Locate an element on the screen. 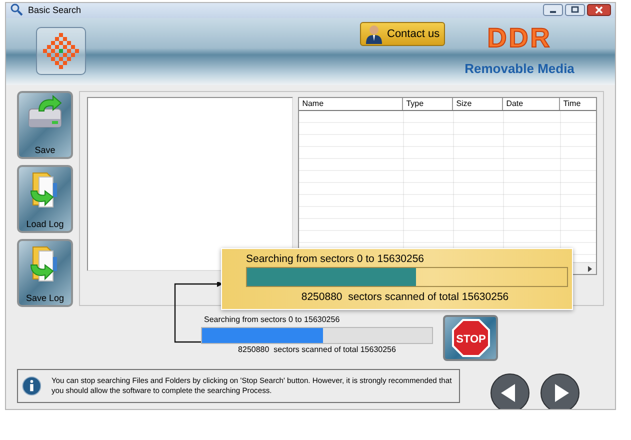 The image size is (631, 440). column-header: Size is located at coordinates (478, 104).